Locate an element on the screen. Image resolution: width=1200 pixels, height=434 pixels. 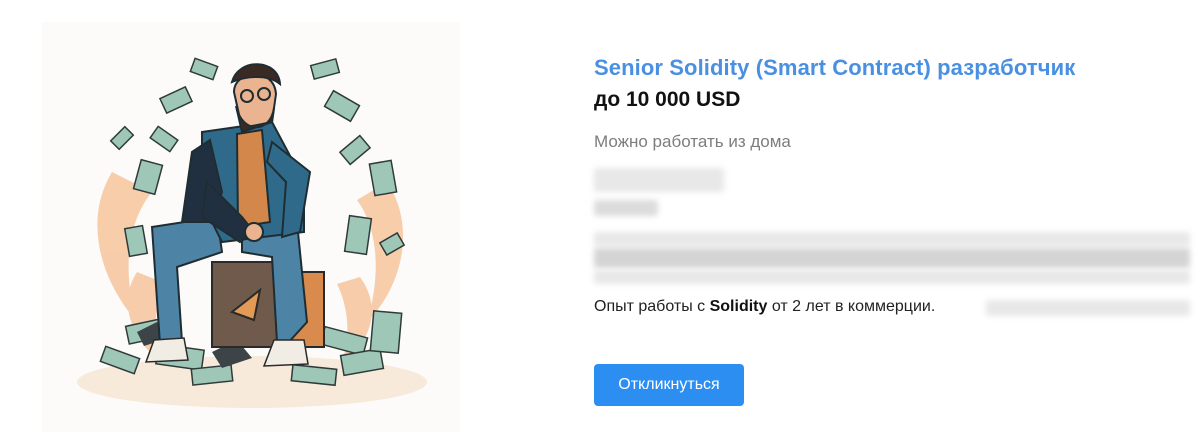
requirement-skill: Solidity is located at coordinates (738, 306).